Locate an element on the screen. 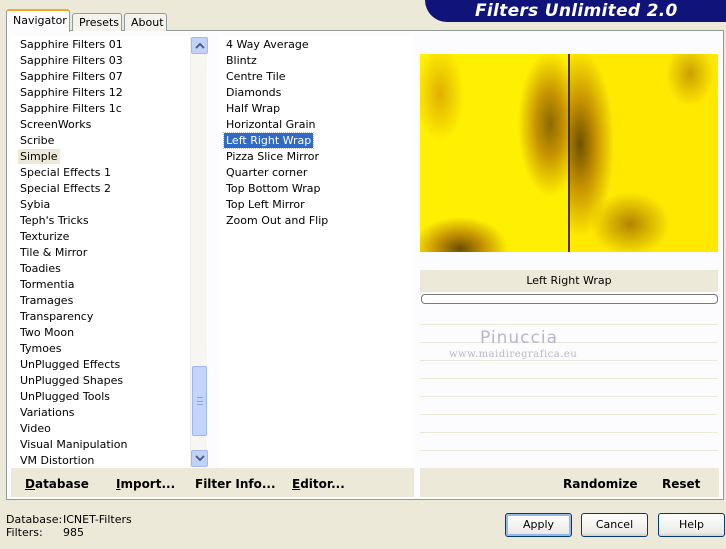 The width and height of the screenshot is (726, 549). list-item: Sapphire Filters 1c is located at coordinates (71, 108).